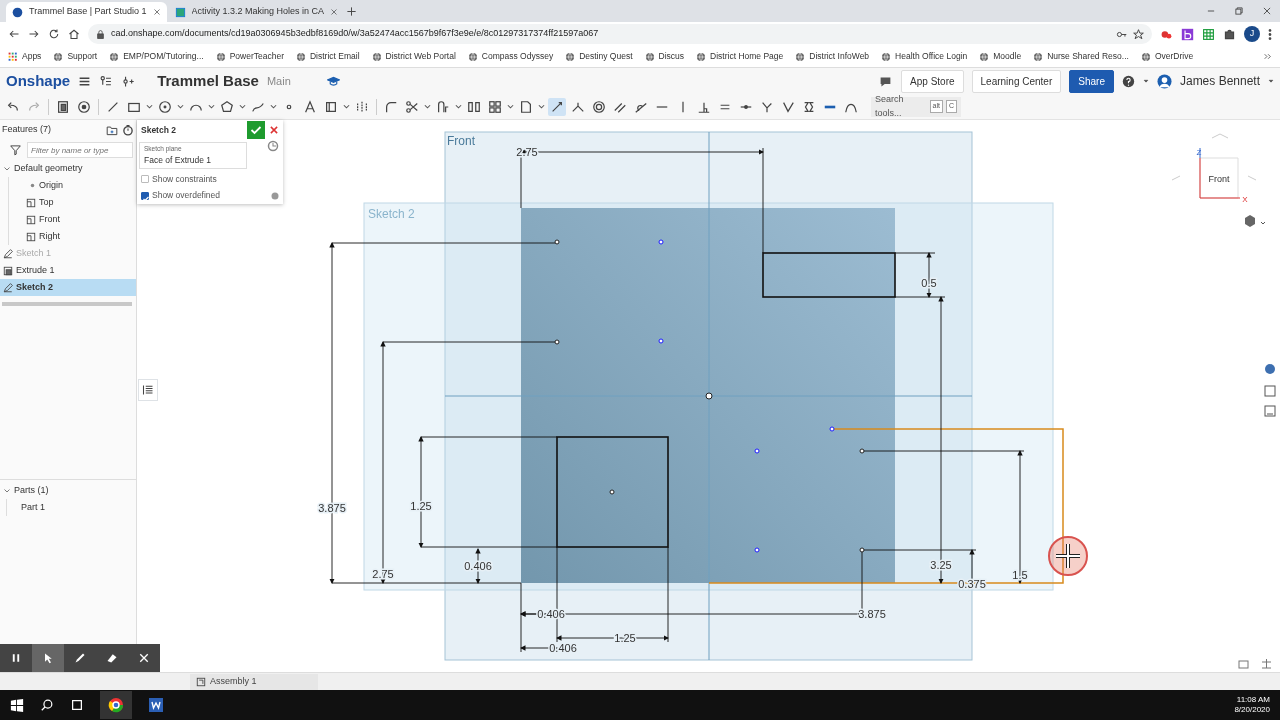 Image resolution: width=1280 pixels, height=720 pixels. Describe the element at coordinates (165, 106) in the screenshot. I see `circle-icon` at that location.